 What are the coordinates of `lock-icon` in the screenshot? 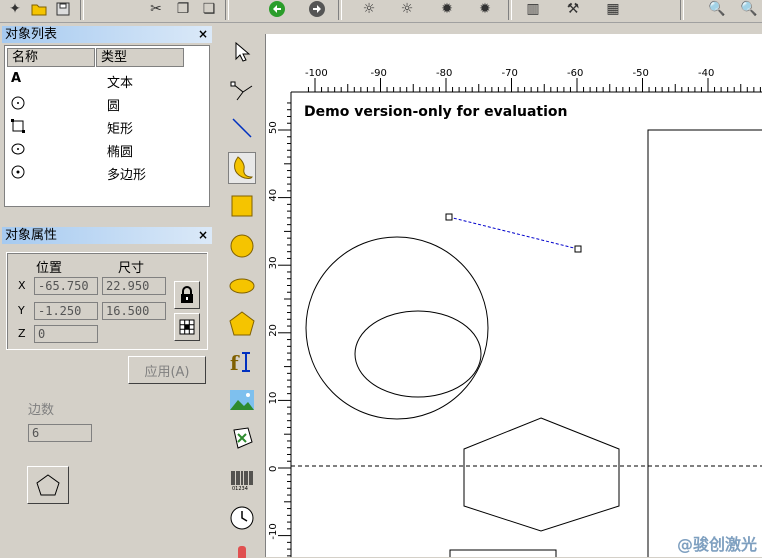 It's located at (187, 294).